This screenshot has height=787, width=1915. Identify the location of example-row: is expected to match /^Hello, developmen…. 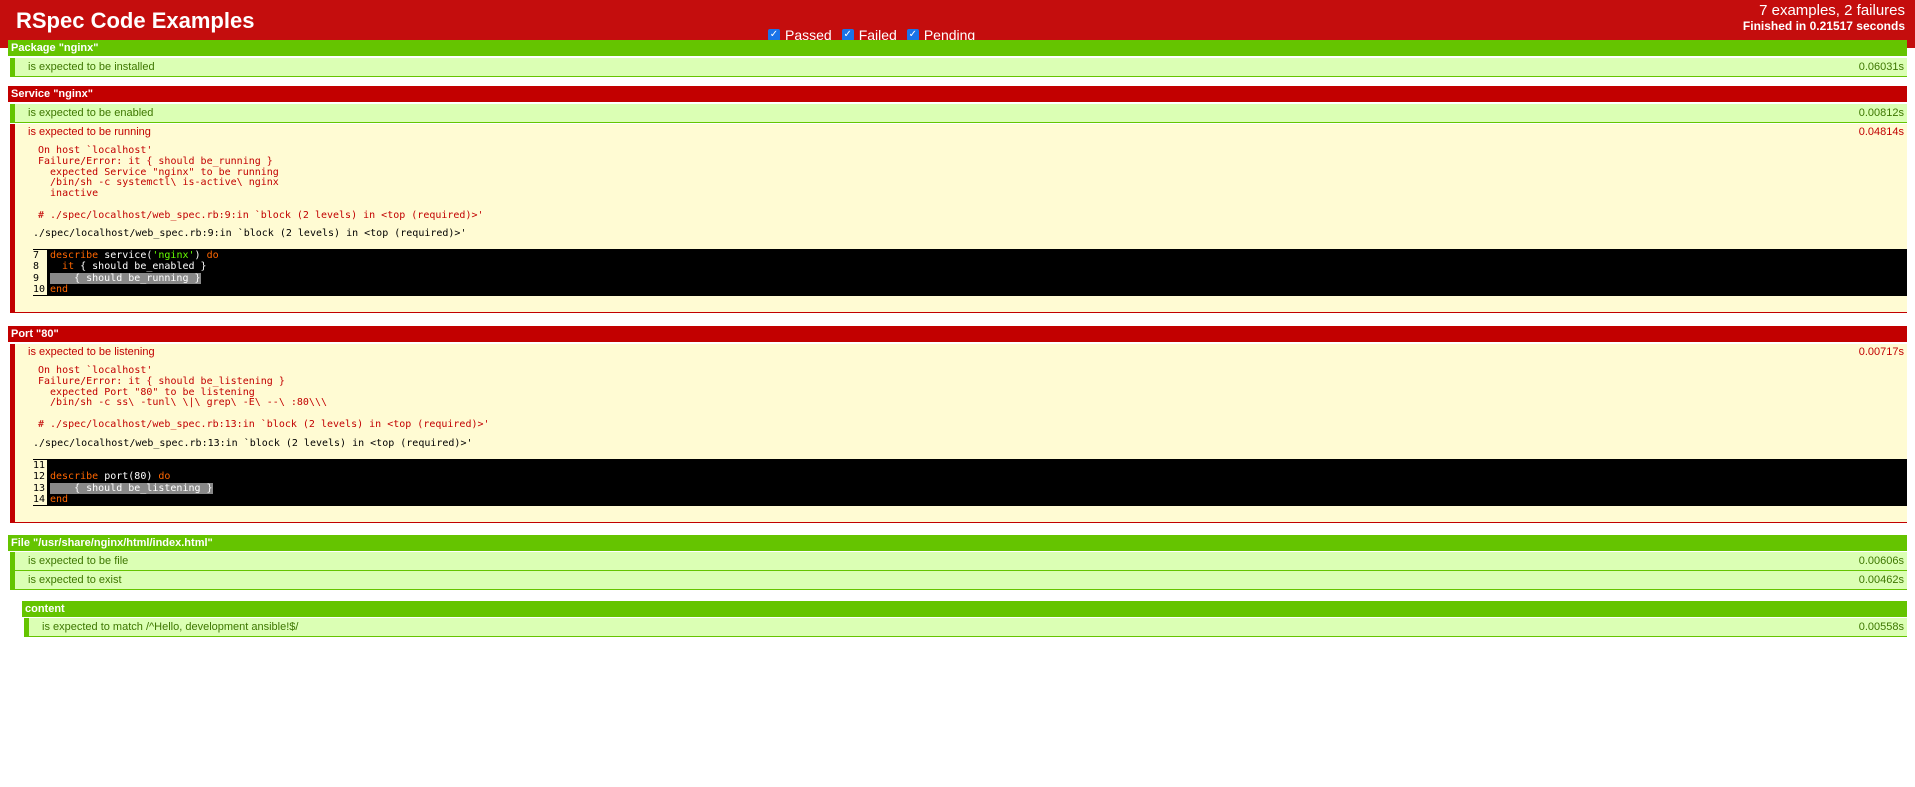
(965, 627).